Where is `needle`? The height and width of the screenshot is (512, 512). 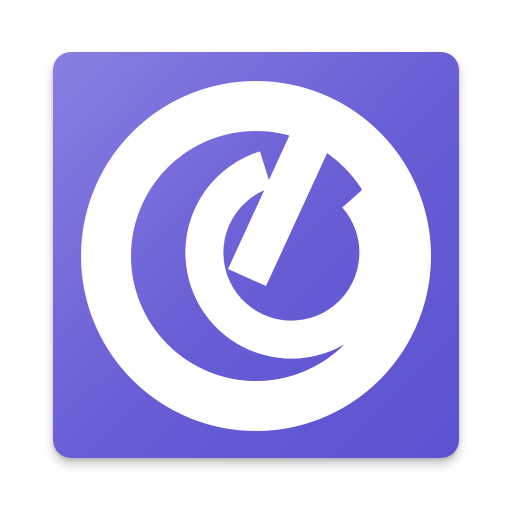 needle is located at coordinates (278, 209).